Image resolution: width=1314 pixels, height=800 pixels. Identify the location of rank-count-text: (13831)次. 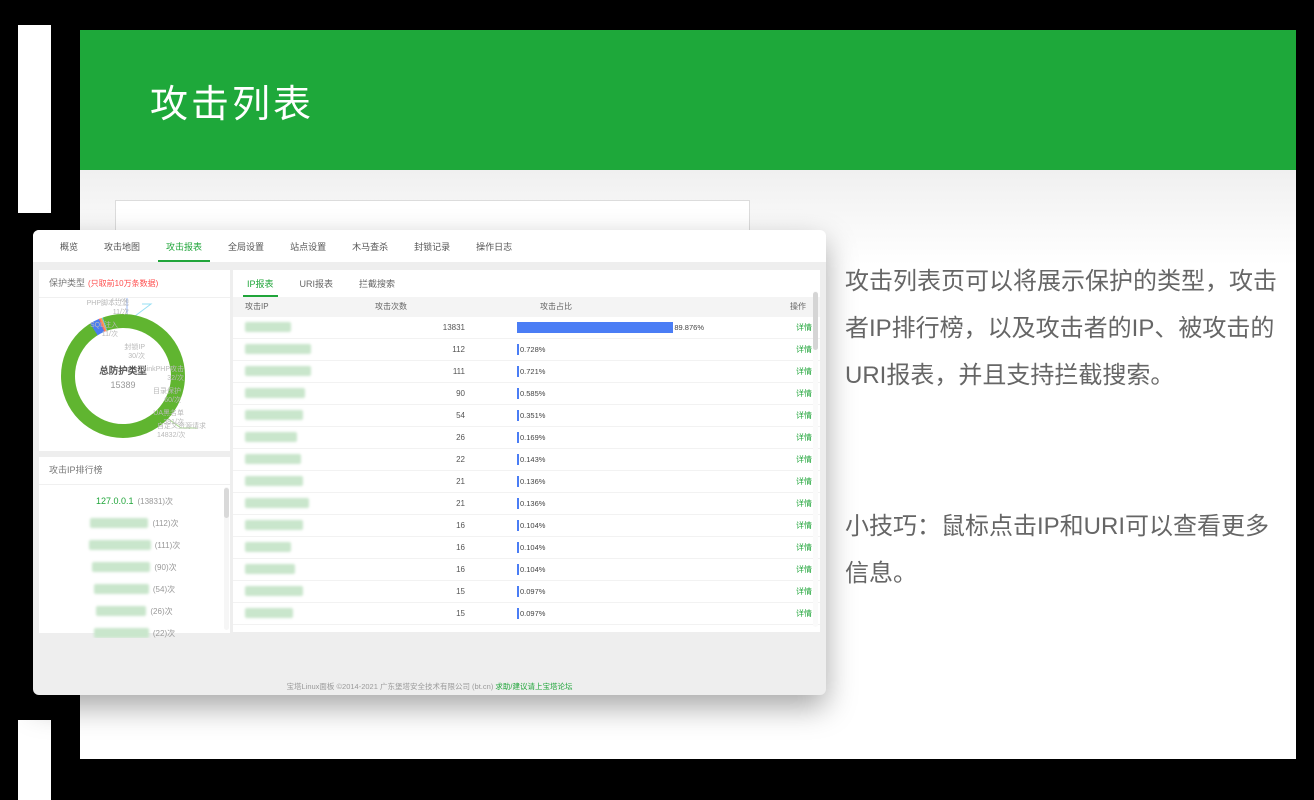
(155, 501).